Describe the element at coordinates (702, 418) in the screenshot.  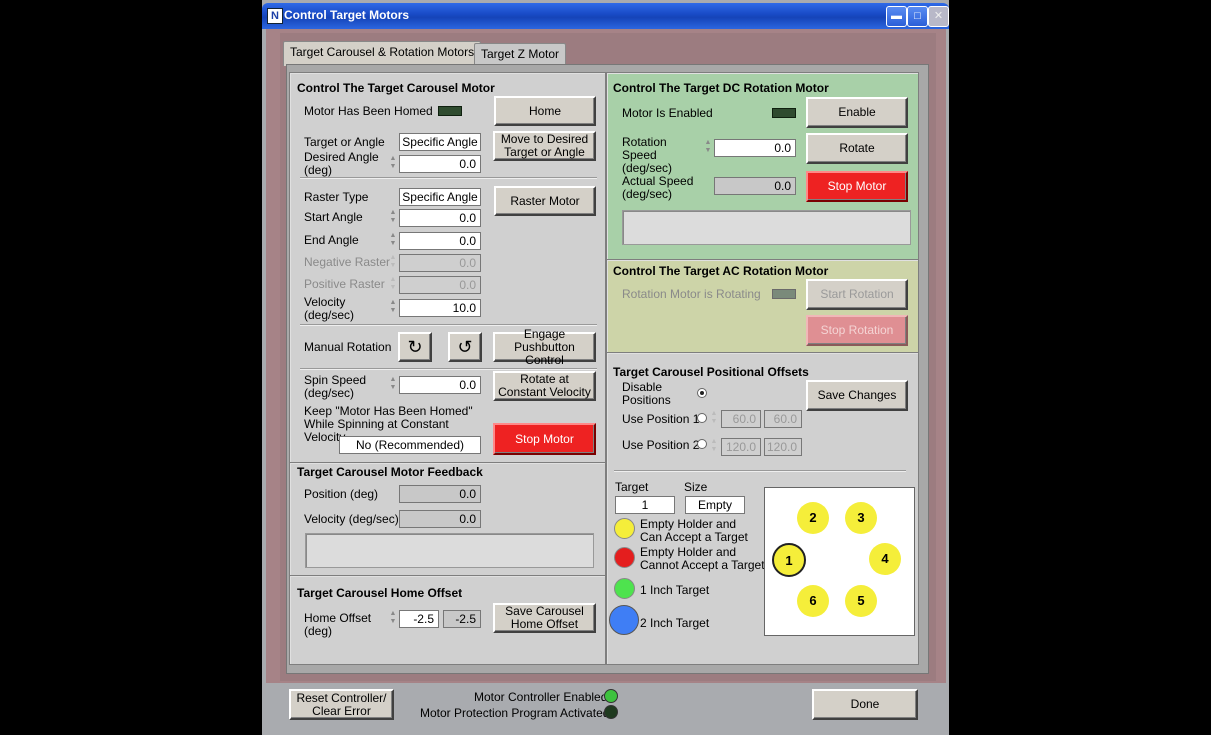
I see `position1-radio` at that location.